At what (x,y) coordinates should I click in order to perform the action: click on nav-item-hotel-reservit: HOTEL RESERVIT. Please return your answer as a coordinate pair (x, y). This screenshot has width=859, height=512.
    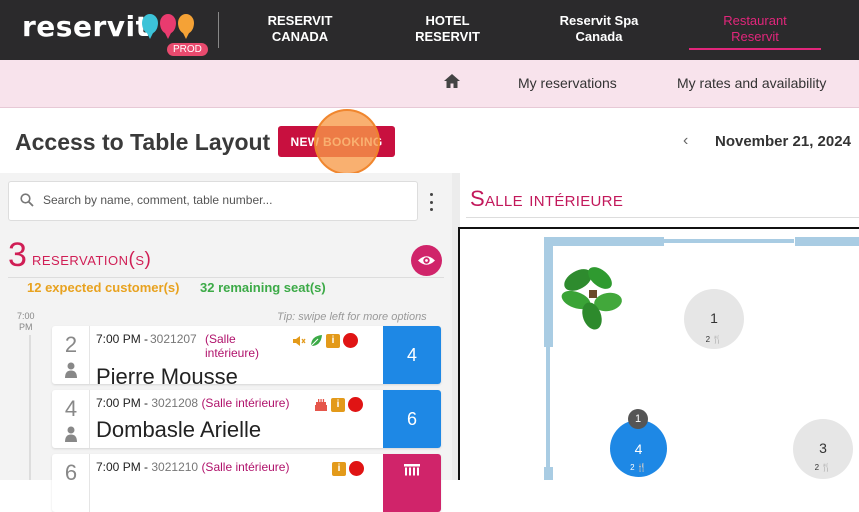
    Looking at the image, I should click on (447, 29).